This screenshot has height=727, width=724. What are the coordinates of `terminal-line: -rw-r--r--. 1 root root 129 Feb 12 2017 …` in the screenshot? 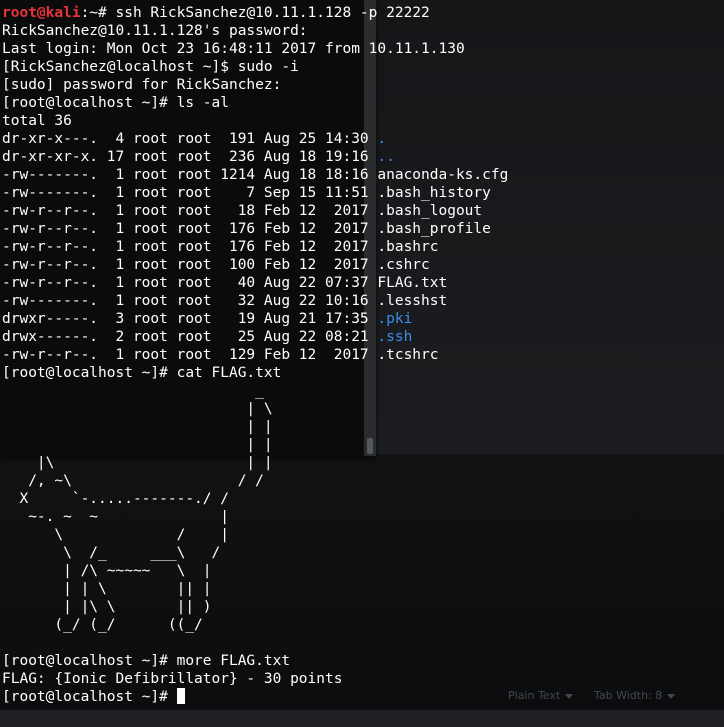 It's located at (362, 355).